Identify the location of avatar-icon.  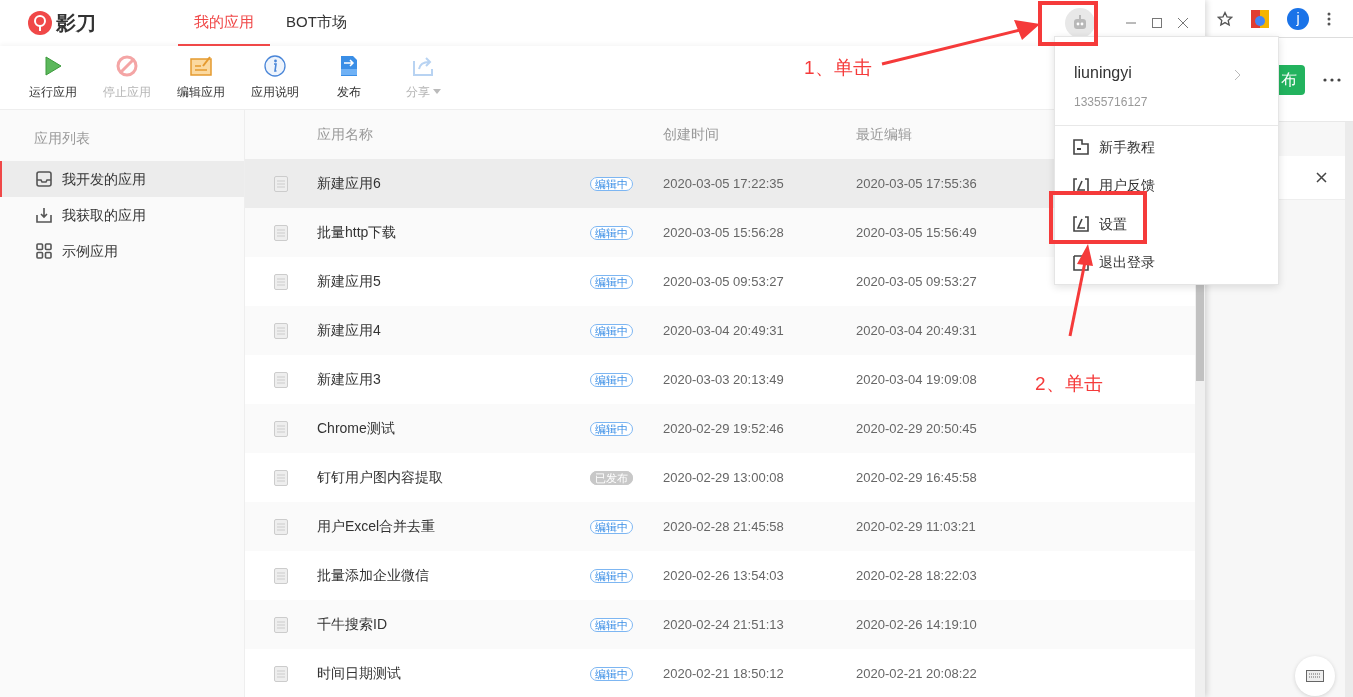
(1080, 23).